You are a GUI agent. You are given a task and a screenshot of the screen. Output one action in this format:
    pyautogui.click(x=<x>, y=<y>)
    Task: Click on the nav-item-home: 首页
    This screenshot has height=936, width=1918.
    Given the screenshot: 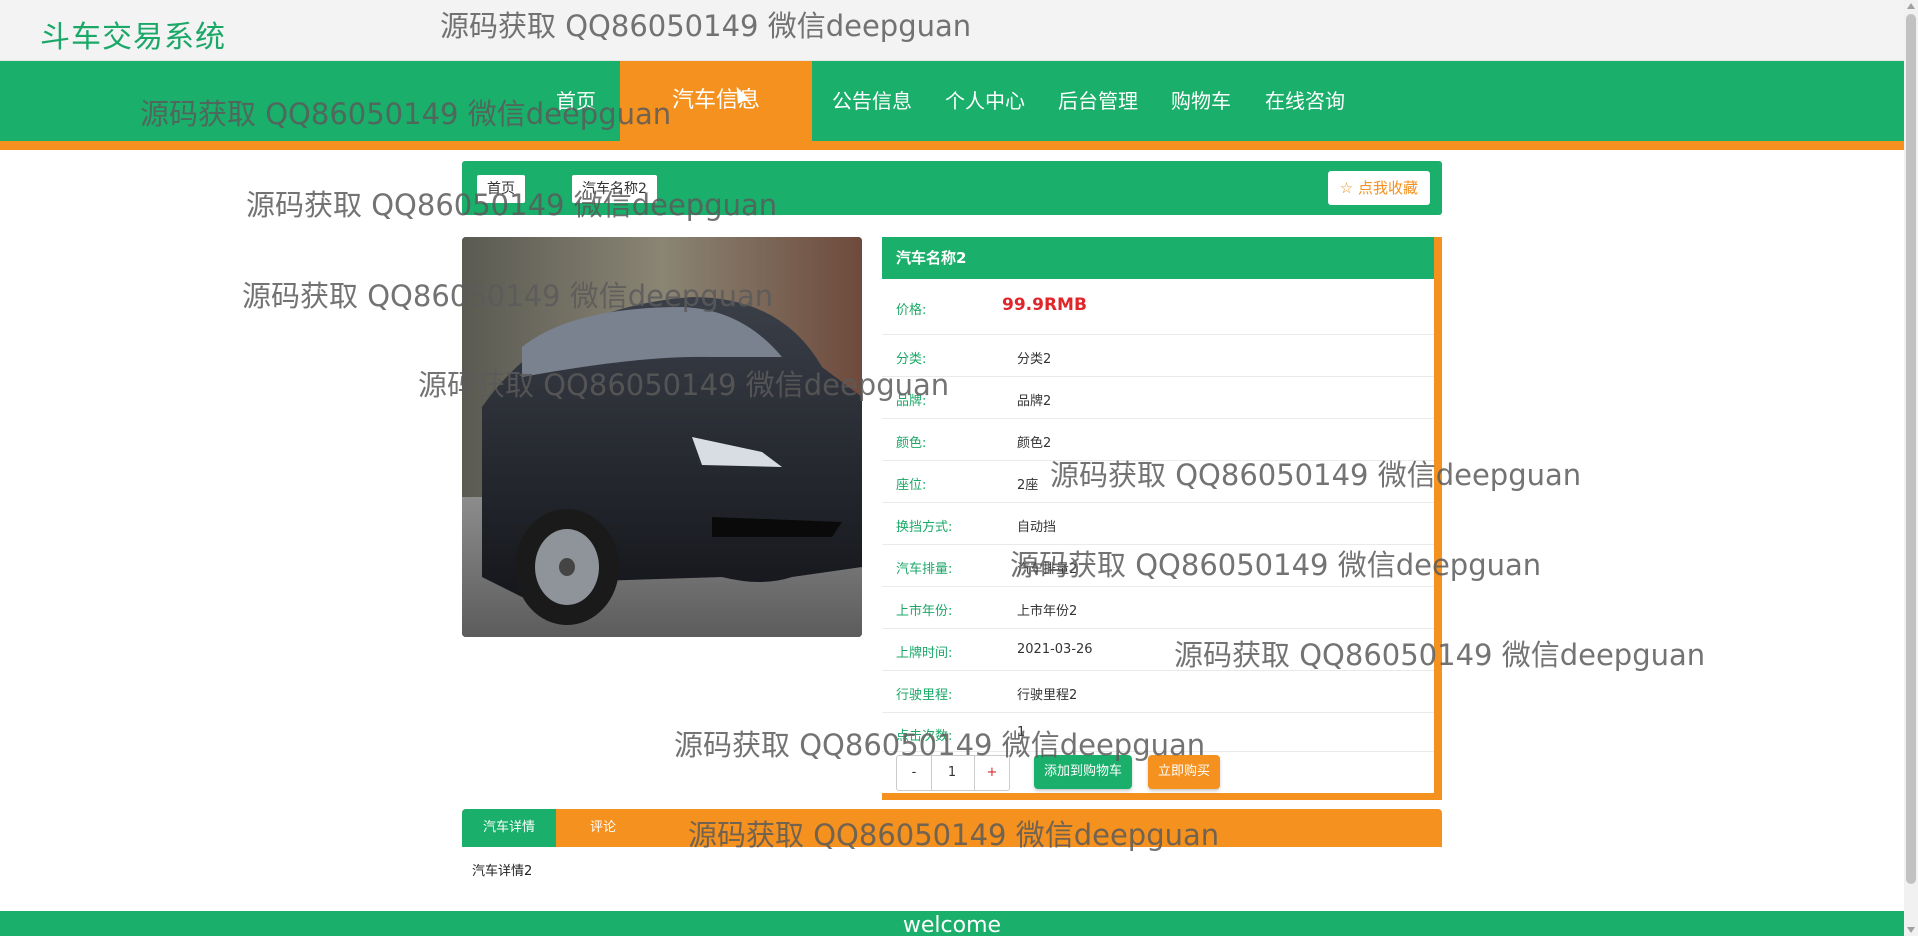 What is the action you would take?
    pyautogui.click(x=576, y=101)
    